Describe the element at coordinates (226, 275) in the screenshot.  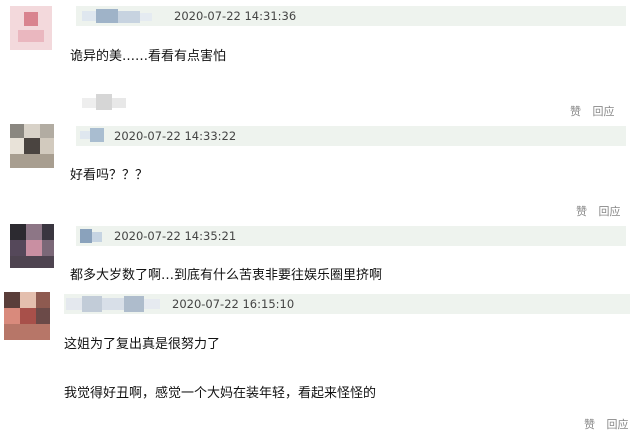
I see `comment-text: 都多大岁数了啊…到底有什么苦衷非要往娱乐圈里挤啊` at that location.